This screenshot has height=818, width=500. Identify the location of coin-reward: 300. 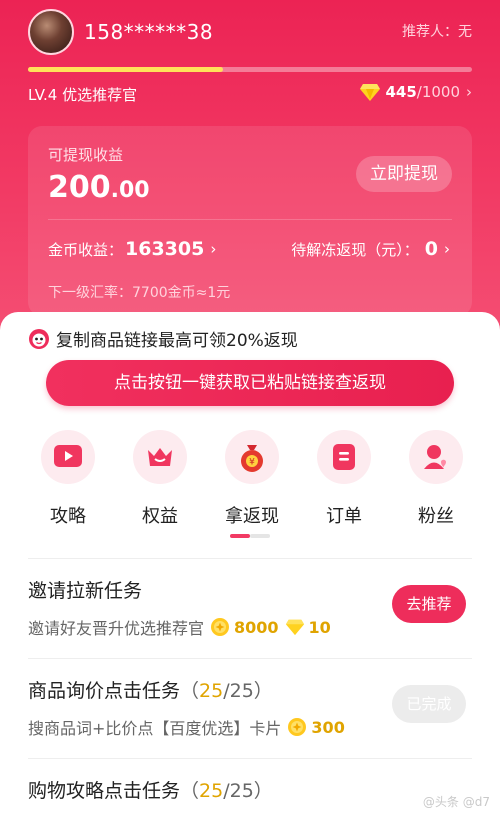
(328, 727).